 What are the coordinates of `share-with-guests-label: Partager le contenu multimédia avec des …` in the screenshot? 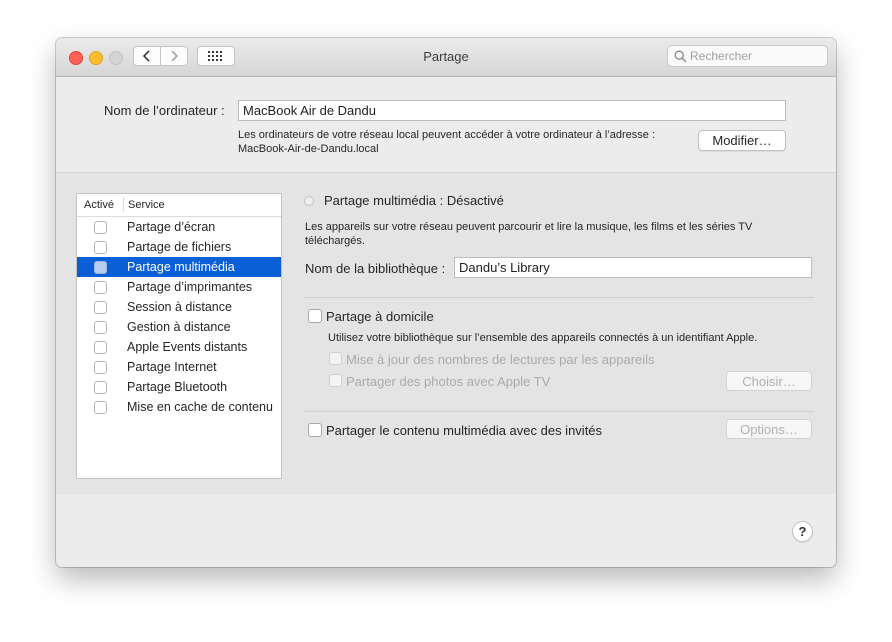 It's located at (464, 430).